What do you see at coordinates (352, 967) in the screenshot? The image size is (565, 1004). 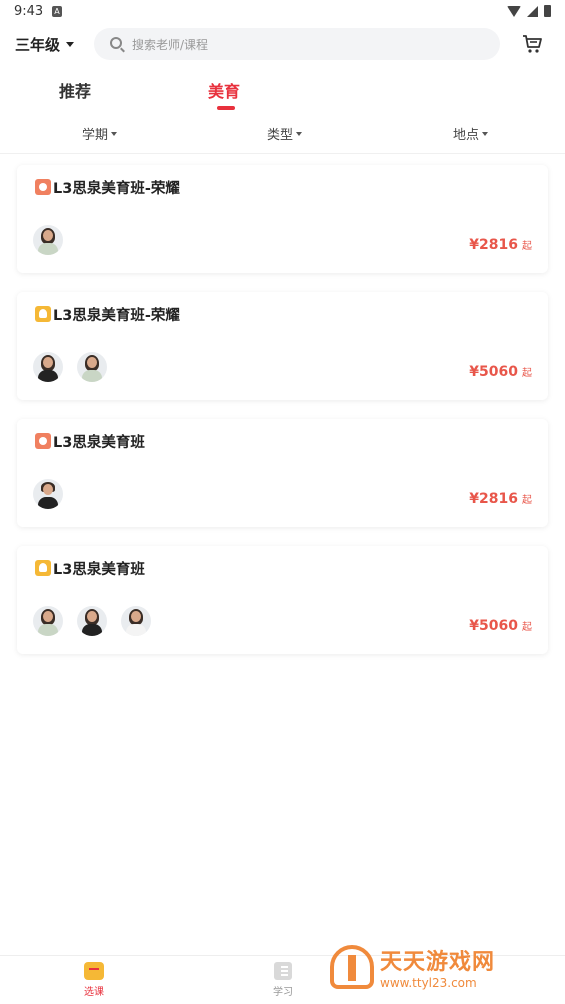 I see `watermark-logo-icon` at bounding box center [352, 967].